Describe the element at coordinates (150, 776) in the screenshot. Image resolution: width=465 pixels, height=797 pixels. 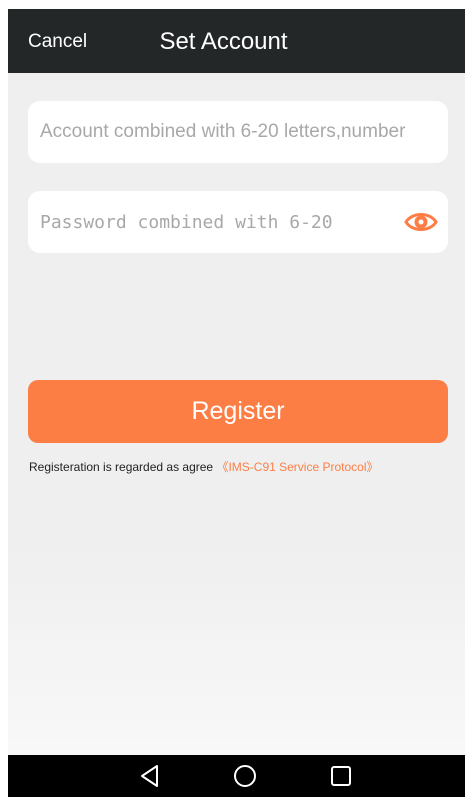
I see `back-triangle-icon` at that location.